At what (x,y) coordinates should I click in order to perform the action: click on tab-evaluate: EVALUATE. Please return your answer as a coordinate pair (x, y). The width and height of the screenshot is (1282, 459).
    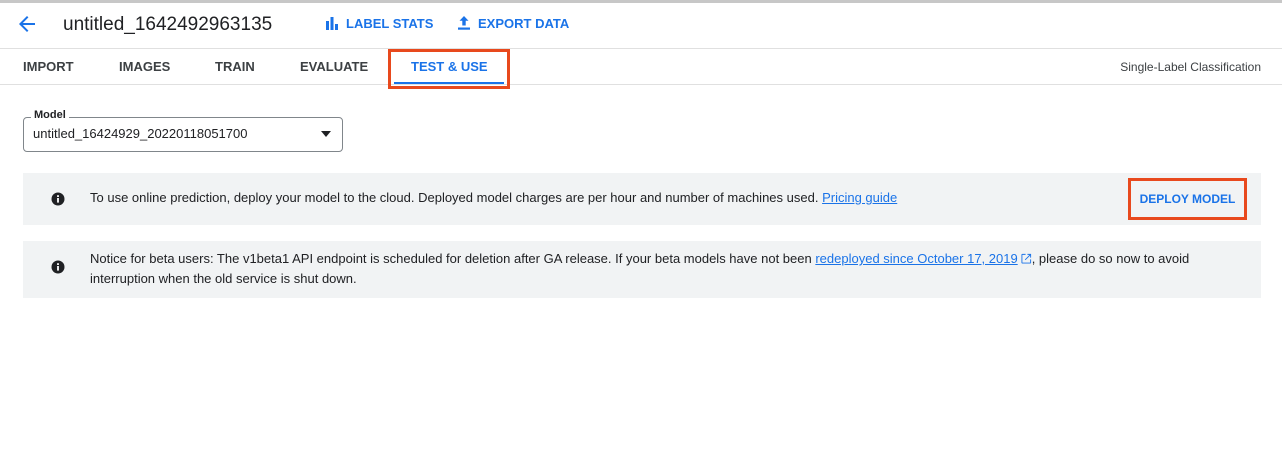
    Looking at the image, I should click on (334, 67).